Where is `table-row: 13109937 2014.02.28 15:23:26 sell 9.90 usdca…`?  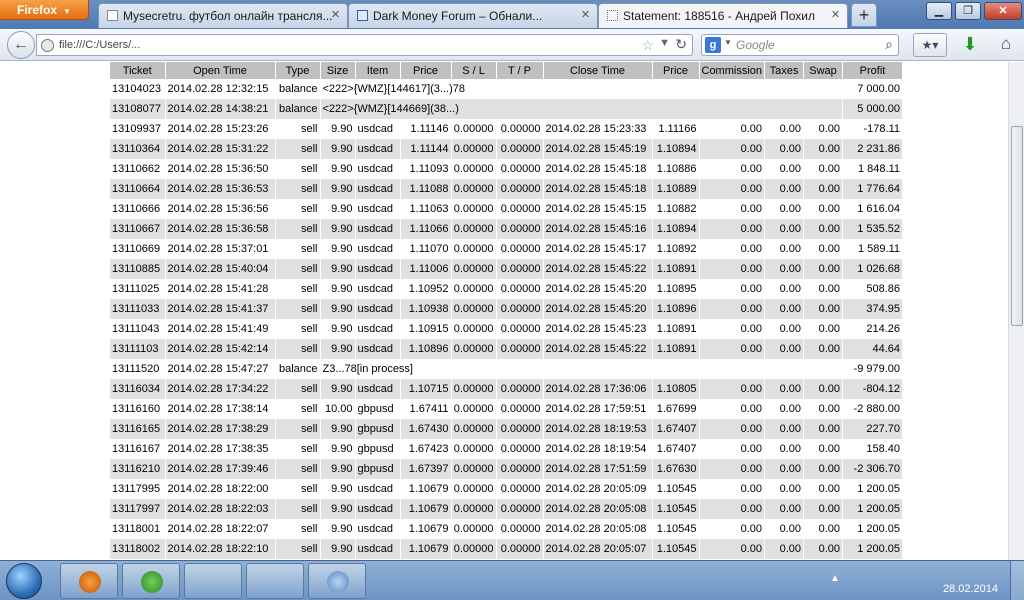
table-row: 13109937 2014.02.28 15:23:26 sell 9.90 usdca… is located at coordinates (507, 129).